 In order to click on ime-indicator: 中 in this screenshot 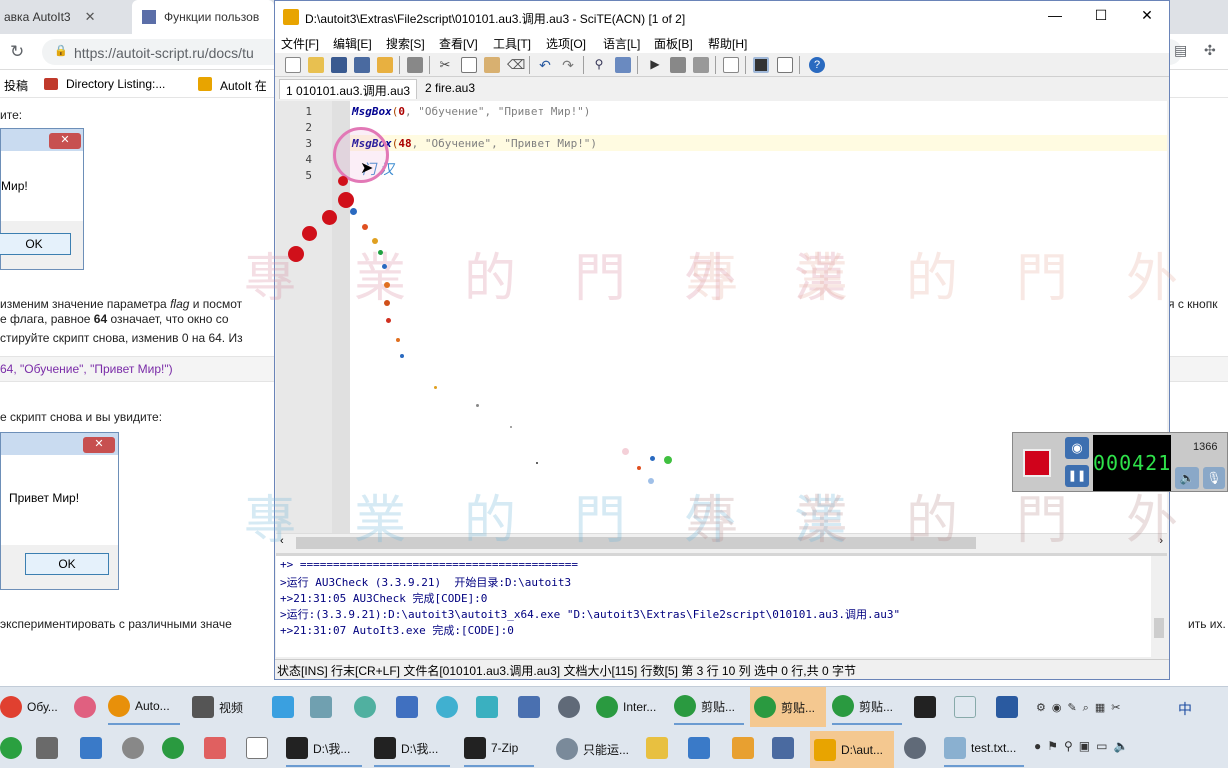, I will do `click(1185, 709)`.